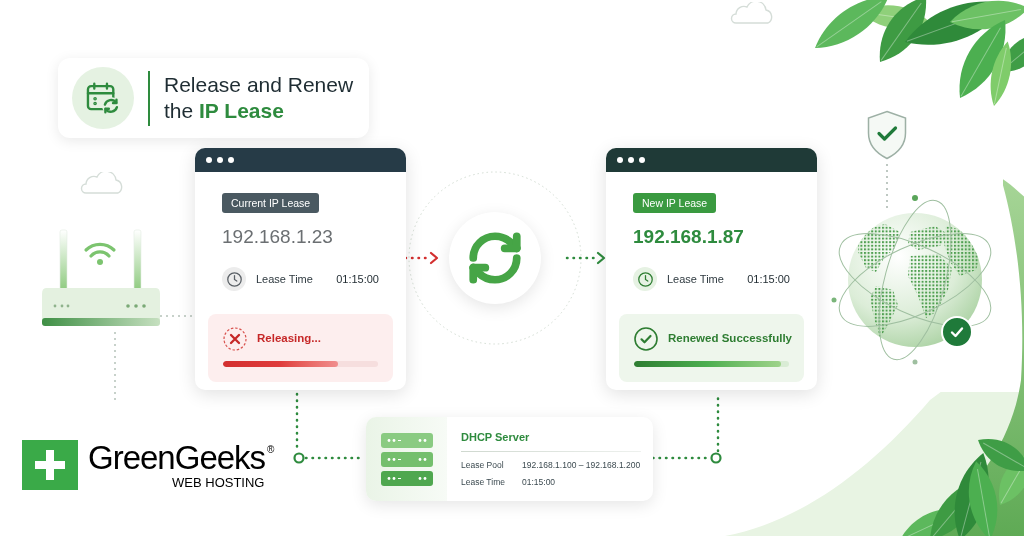  I want to click on status-text: Renewed Successfully, so click(730, 339).